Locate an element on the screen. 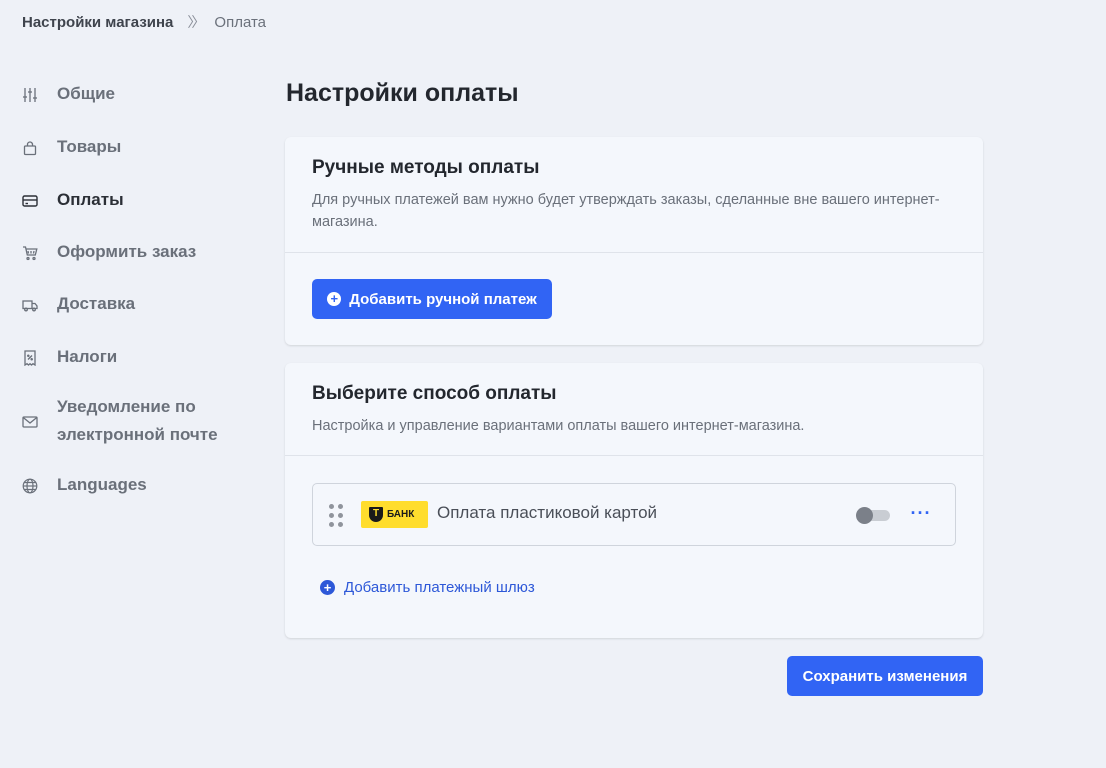 The height and width of the screenshot is (768, 1106). bank-logo: Т БАНК is located at coordinates (394, 514).